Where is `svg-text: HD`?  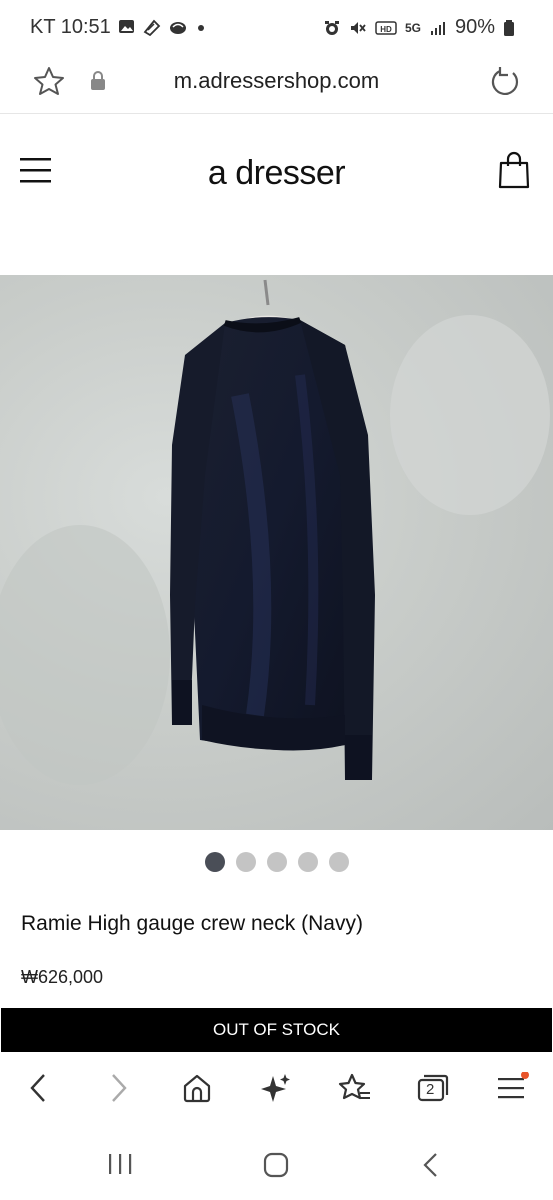 svg-text: HD is located at coordinates (386, 29).